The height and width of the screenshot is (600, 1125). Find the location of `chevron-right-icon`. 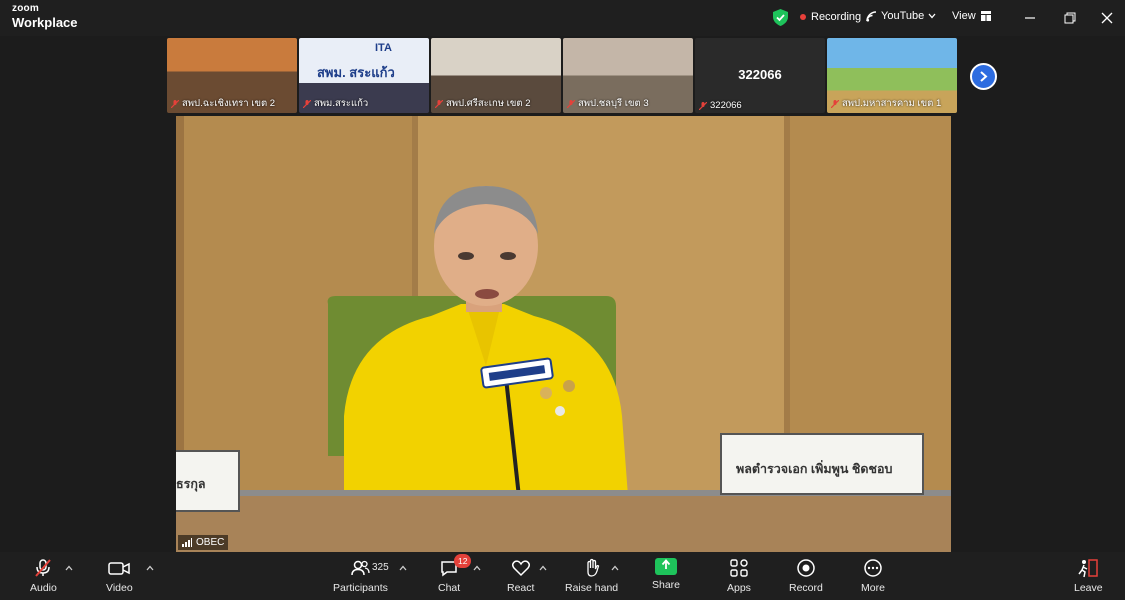

chevron-right-icon is located at coordinates (984, 76).